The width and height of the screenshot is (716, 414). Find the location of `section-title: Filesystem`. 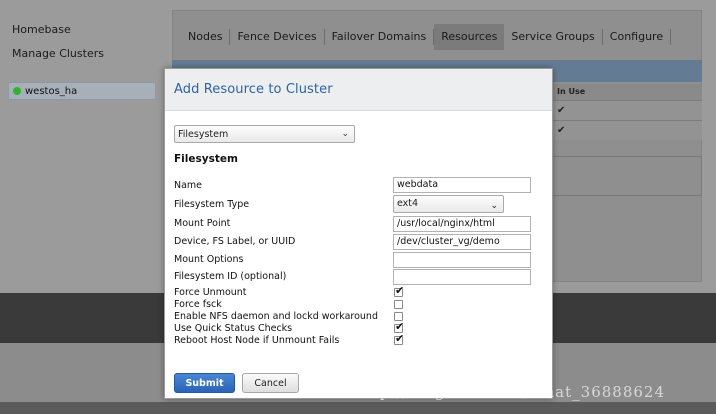

section-title: Filesystem is located at coordinates (206, 159).